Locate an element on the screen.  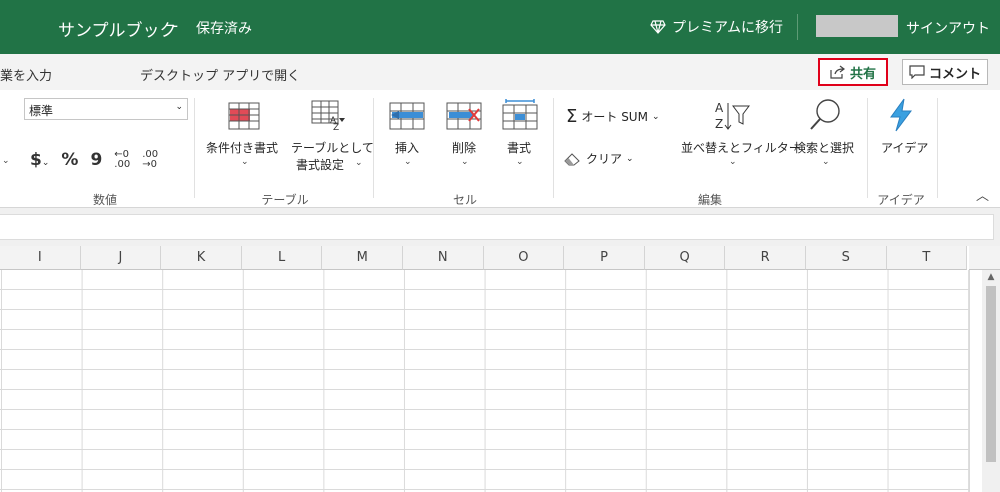
lightning-icon is located at coordinates (901, 115).